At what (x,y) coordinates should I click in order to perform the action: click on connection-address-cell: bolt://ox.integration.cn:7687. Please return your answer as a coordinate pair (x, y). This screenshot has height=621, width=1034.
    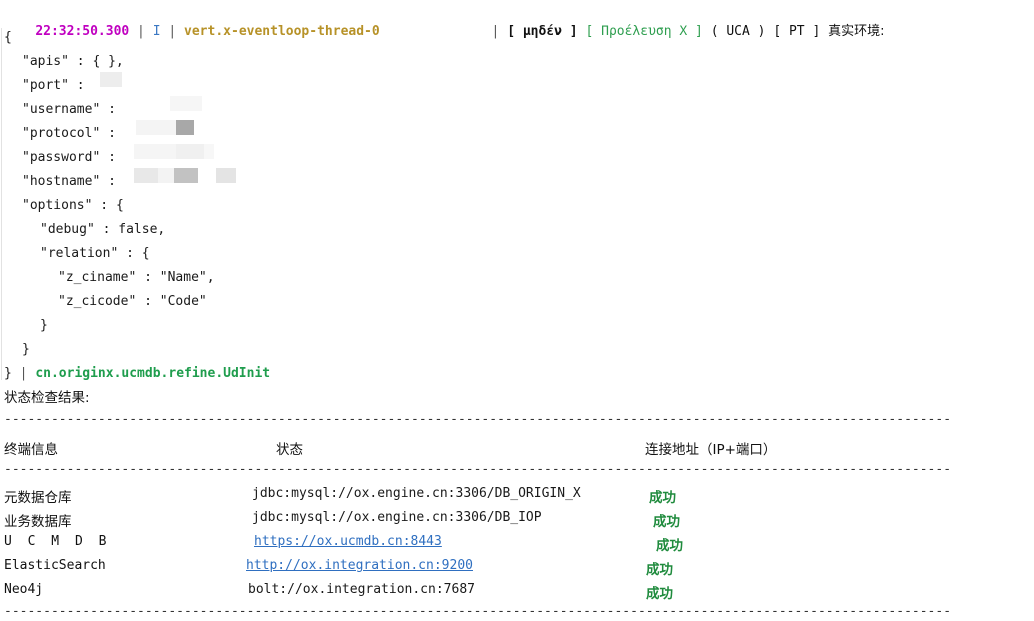
    Looking at the image, I should click on (361, 589).